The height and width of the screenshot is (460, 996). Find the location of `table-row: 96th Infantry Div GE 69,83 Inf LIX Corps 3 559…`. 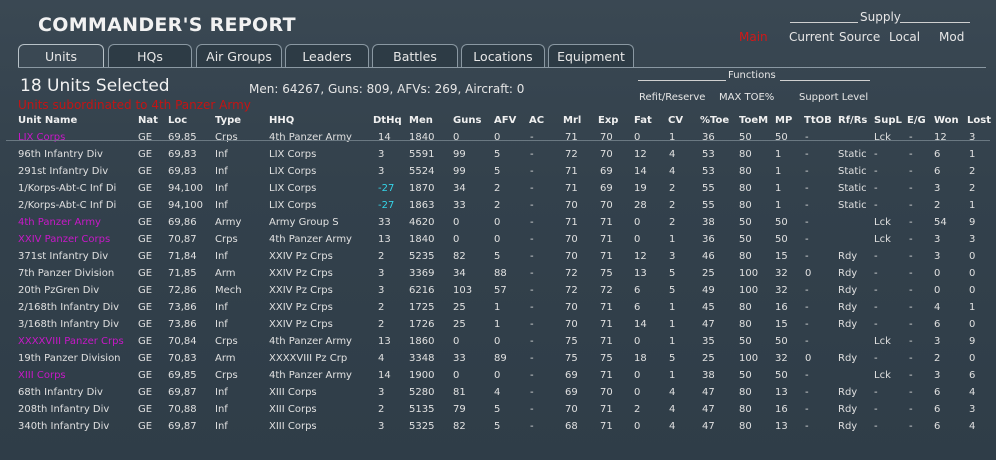

table-row: 96th Infantry Div GE 69,83 Inf LIX Corps 3 559… is located at coordinates (498, 154).